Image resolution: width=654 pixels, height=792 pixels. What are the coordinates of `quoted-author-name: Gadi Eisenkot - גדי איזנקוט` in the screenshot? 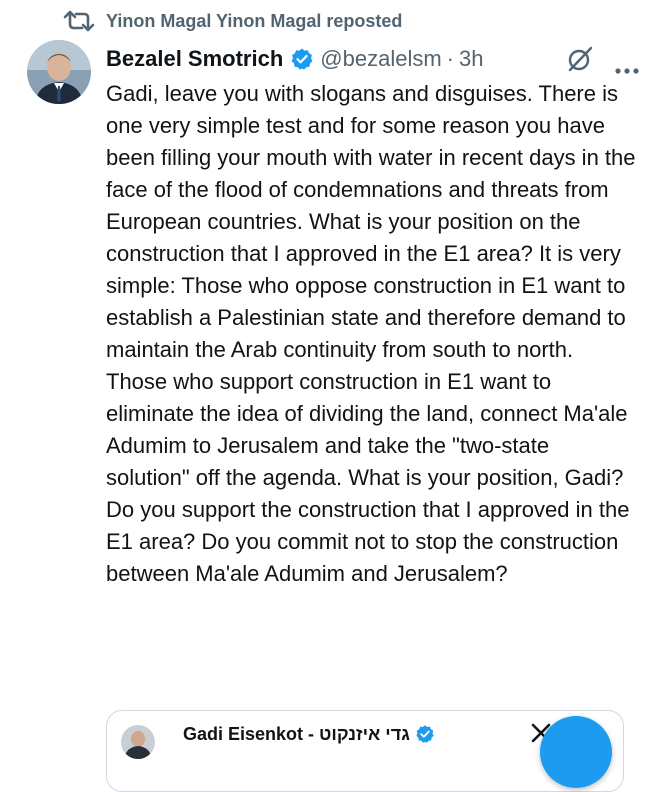 It's located at (296, 734).